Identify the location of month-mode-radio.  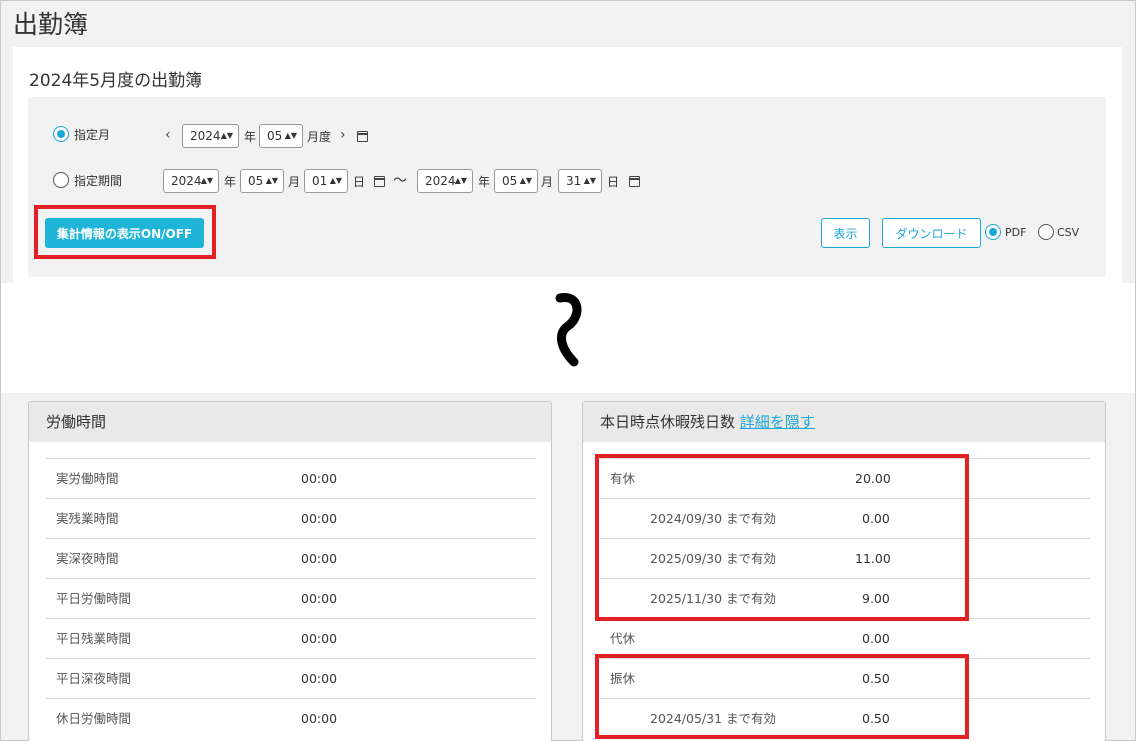
(61, 134).